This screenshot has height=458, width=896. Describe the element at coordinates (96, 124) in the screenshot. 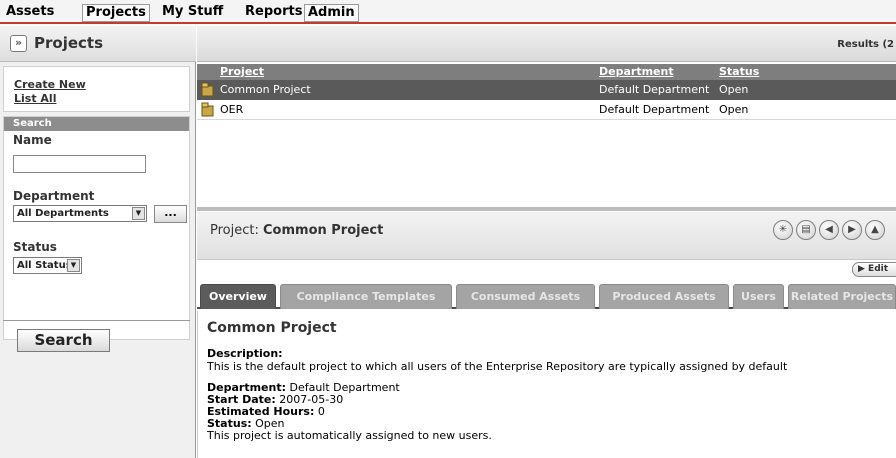

I see `search-header: Search` at that location.